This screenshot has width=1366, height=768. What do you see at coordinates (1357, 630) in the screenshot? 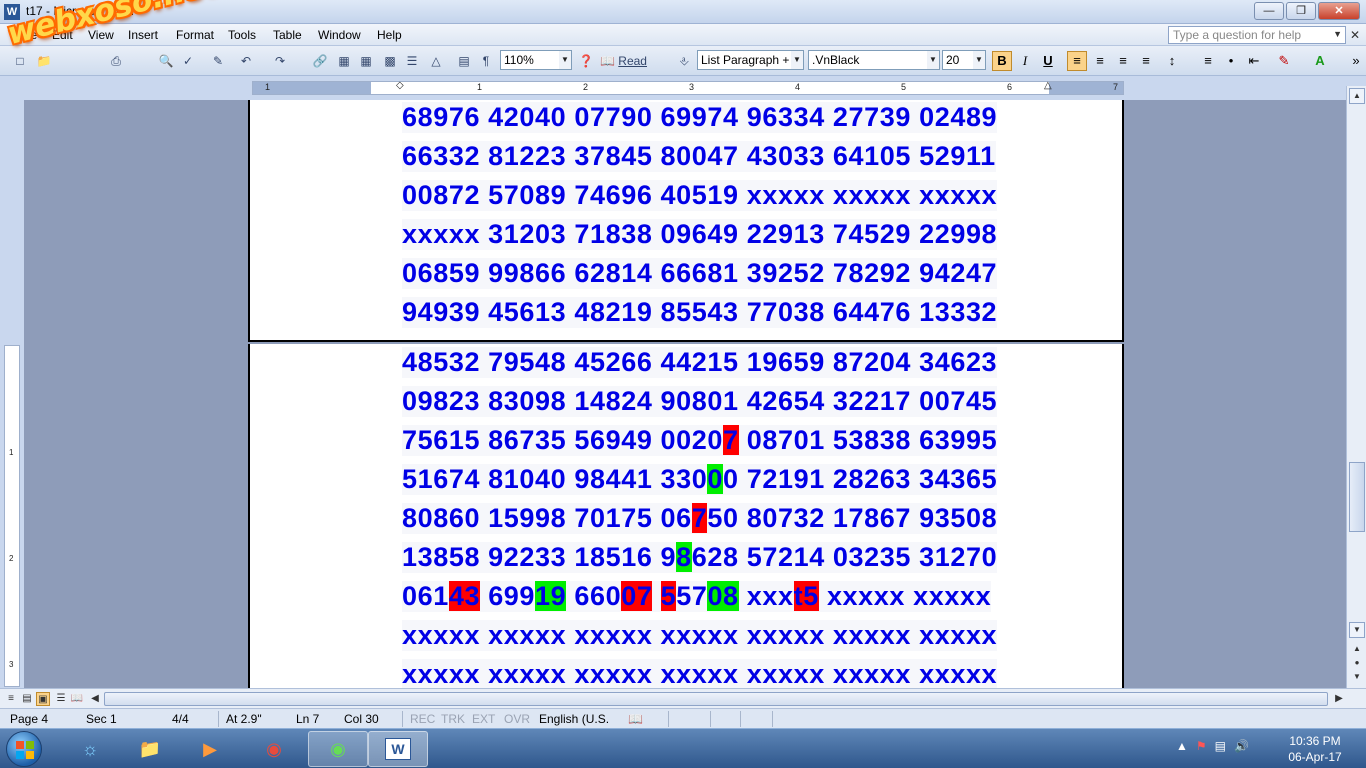
I see `scroll-down-icon: ▼` at bounding box center [1357, 630].